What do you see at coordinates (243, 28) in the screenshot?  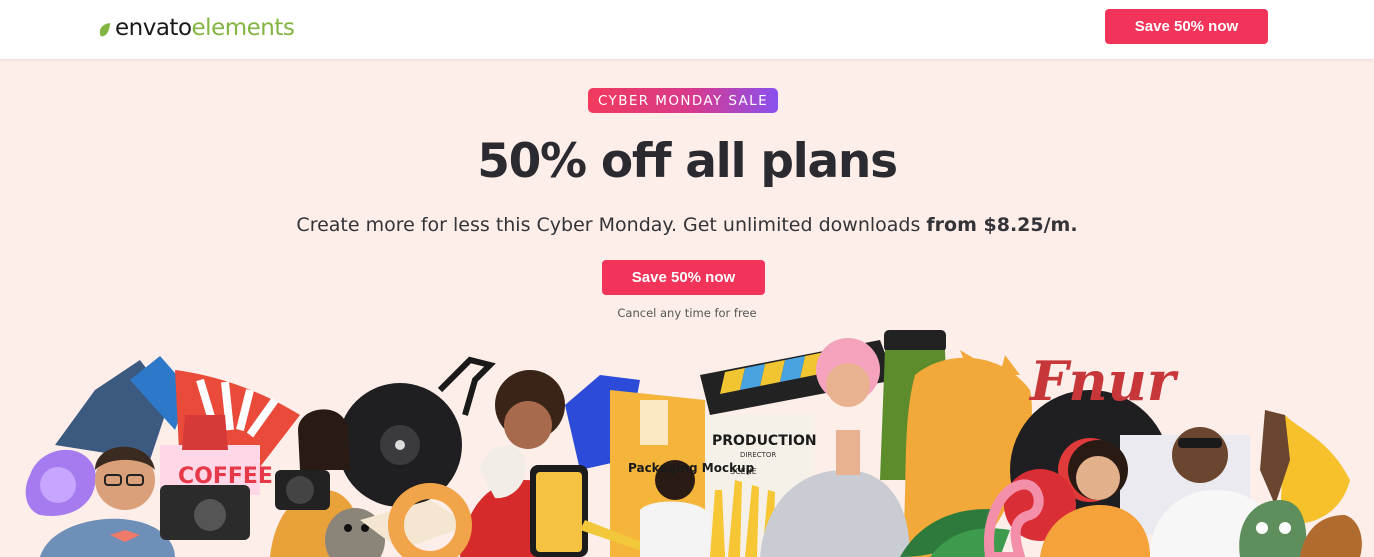 I see `logo-word-elements: elements` at bounding box center [243, 28].